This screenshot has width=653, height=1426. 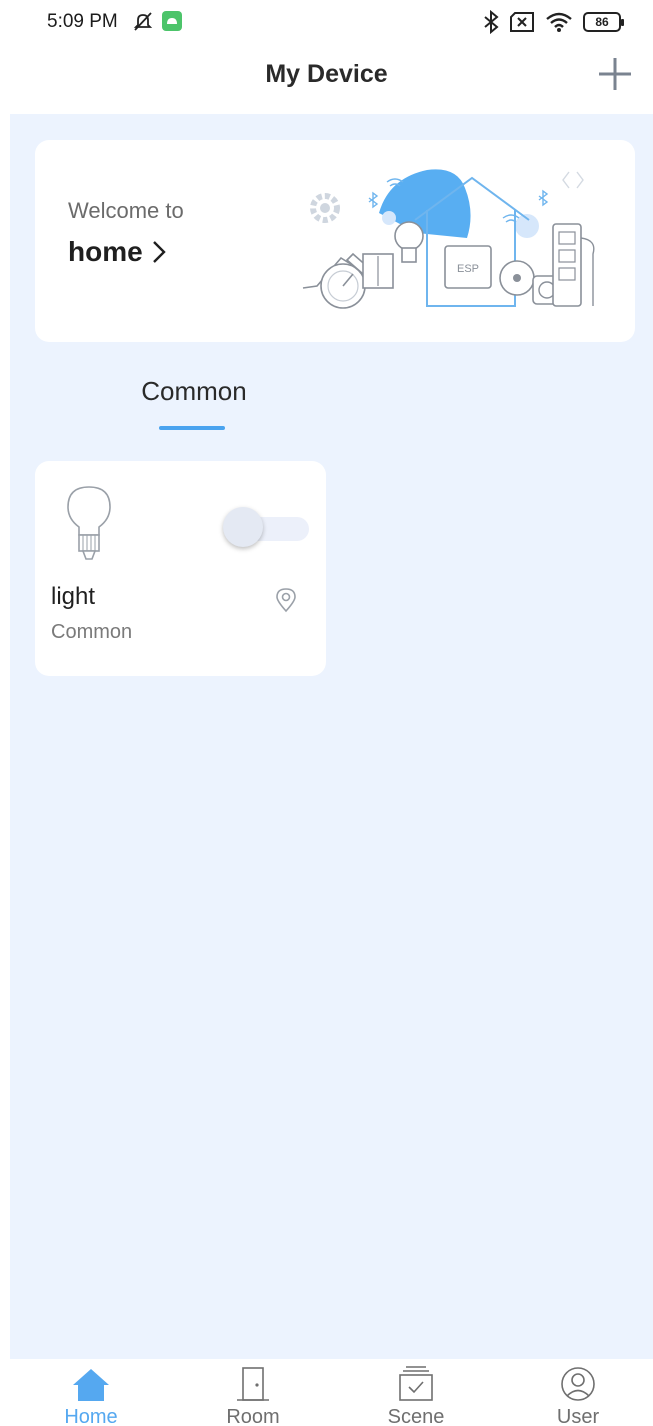 What do you see at coordinates (416, 1416) in the screenshot?
I see `nav-scene-label: Scene` at bounding box center [416, 1416].